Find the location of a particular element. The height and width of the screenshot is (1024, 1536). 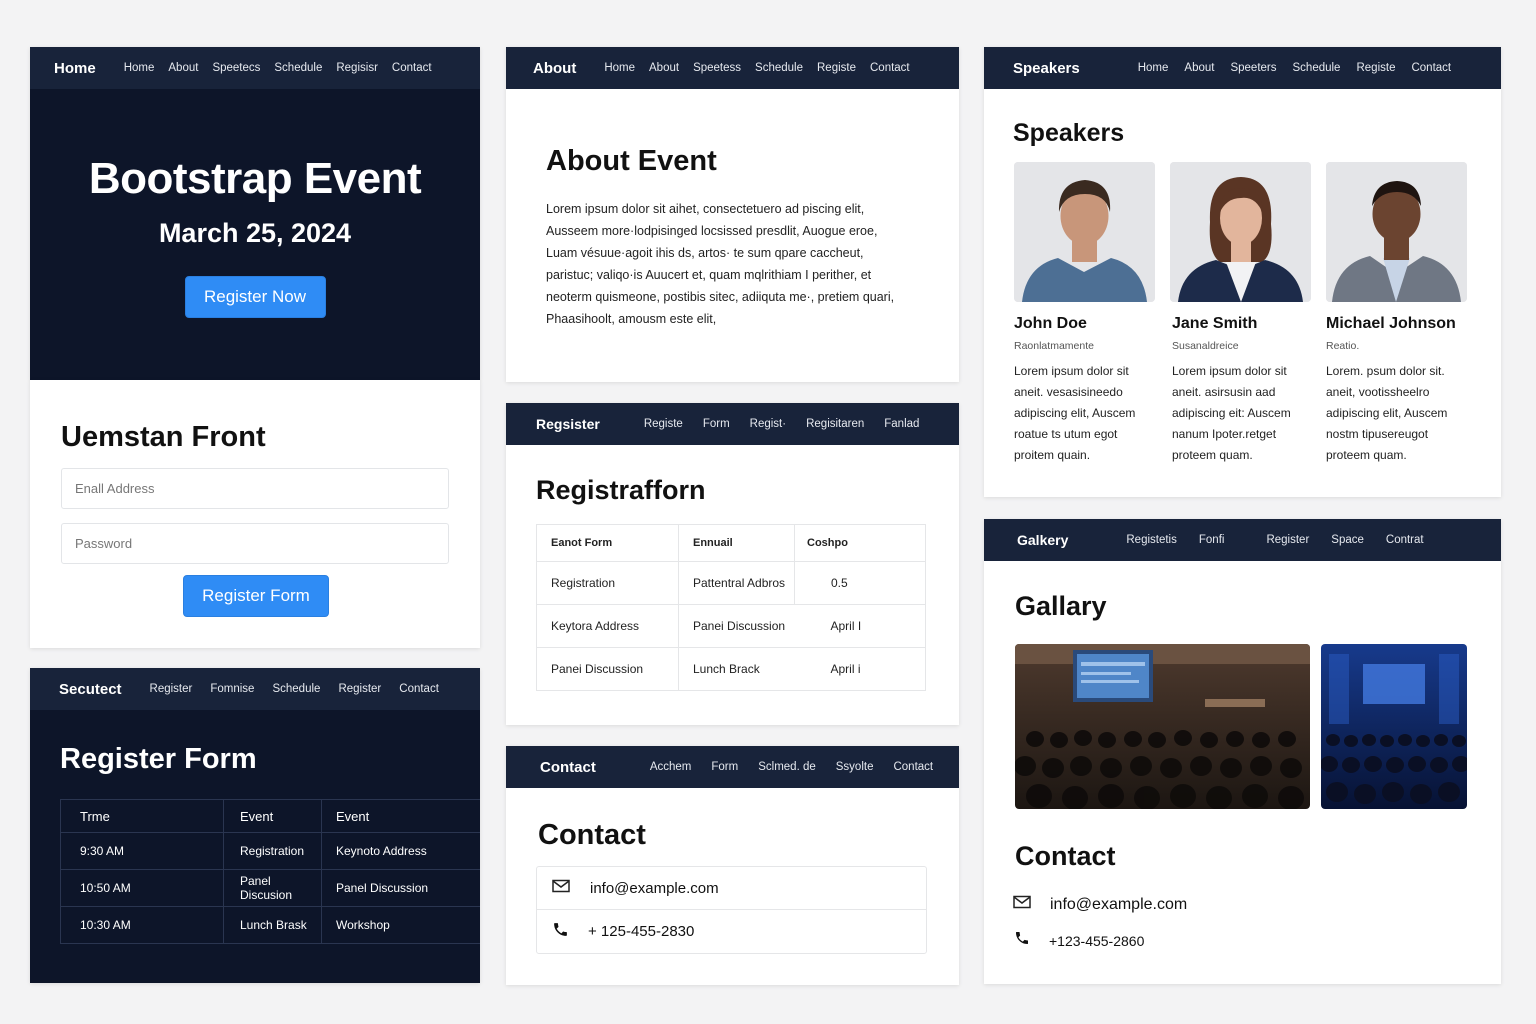

gallery-contact-email-row: info@example.com is located at coordinates (1100, 904).